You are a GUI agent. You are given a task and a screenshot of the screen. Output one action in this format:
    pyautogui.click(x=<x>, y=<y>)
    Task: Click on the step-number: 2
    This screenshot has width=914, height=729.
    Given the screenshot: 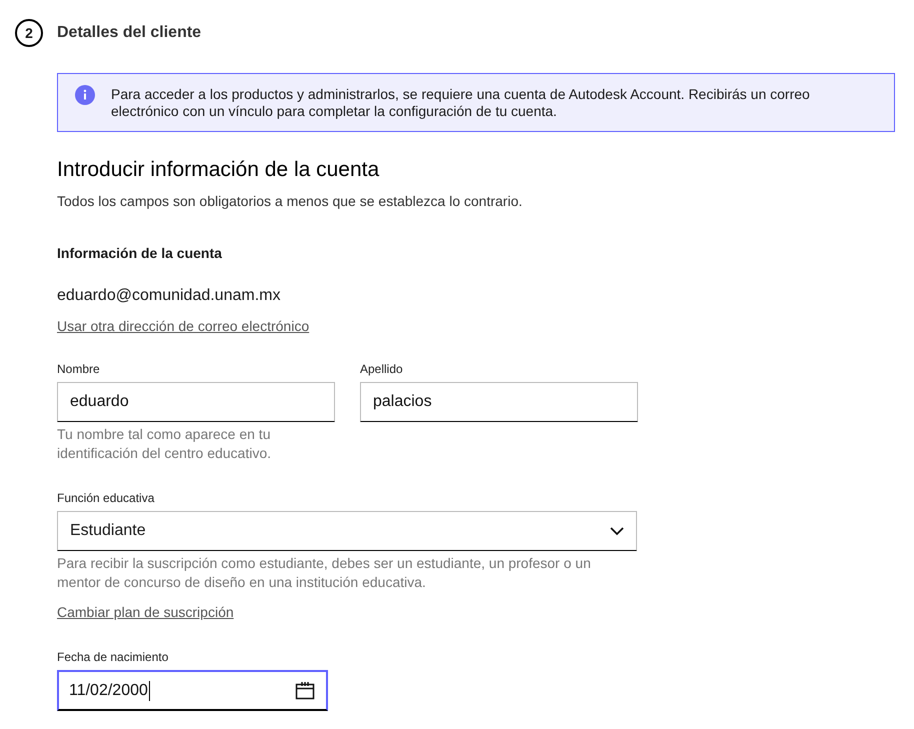 What is the action you would take?
    pyautogui.click(x=29, y=33)
    